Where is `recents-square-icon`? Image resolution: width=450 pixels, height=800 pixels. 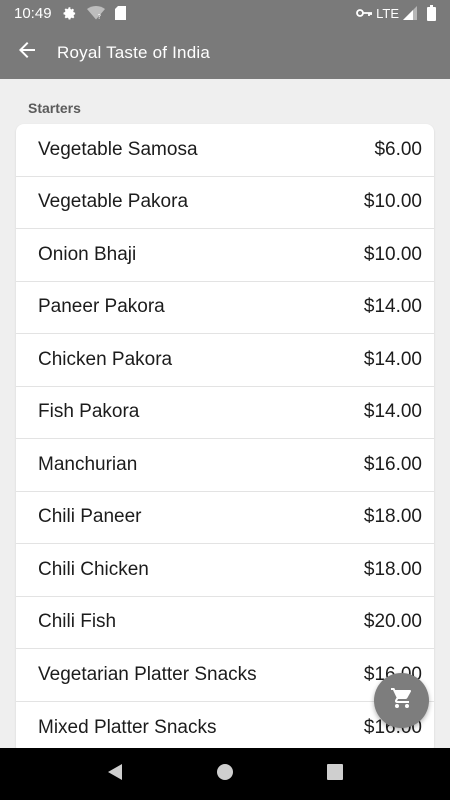 recents-square-icon is located at coordinates (335, 774).